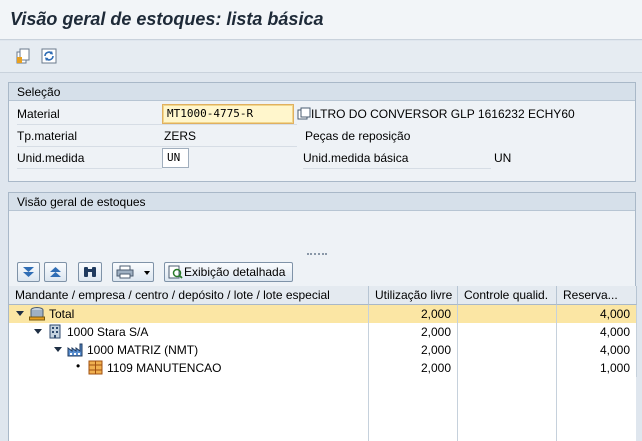 The height and width of the screenshot is (441, 642). What do you see at coordinates (597, 368) in the screenshot?
I see `cell-reserva: 1,000` at bounding box center [597, 368].